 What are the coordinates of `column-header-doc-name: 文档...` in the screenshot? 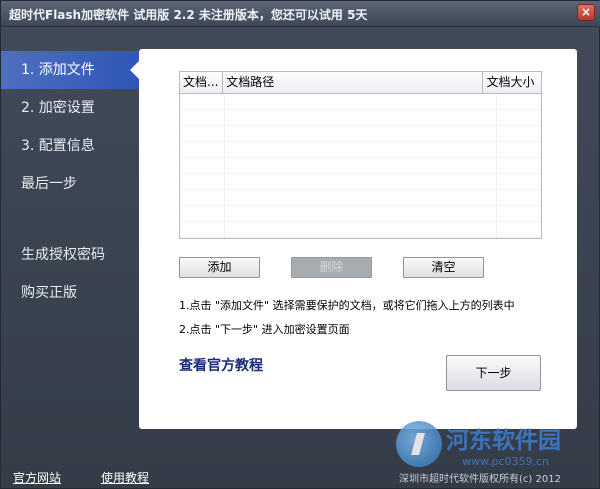 It's located at (202, 82).